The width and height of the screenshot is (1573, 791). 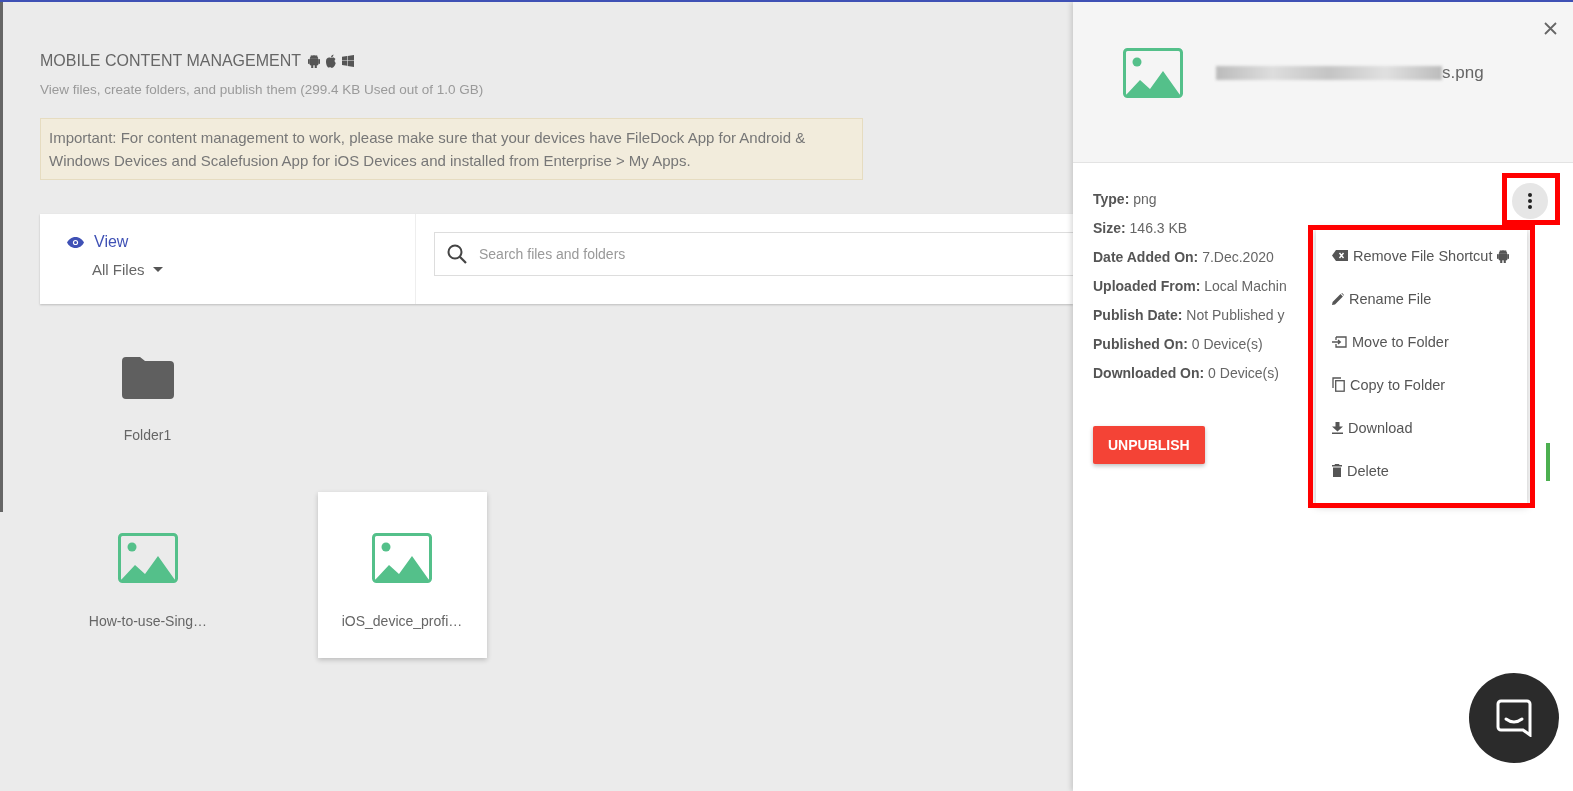 What do you see at coordinates (157, 269) in the screenshot?
I see `caret-icon` at bounding box center [157, 269].